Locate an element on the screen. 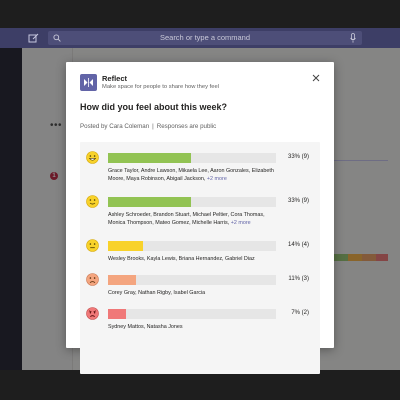  neutral-face-icon is located at coordinates (92, 245).